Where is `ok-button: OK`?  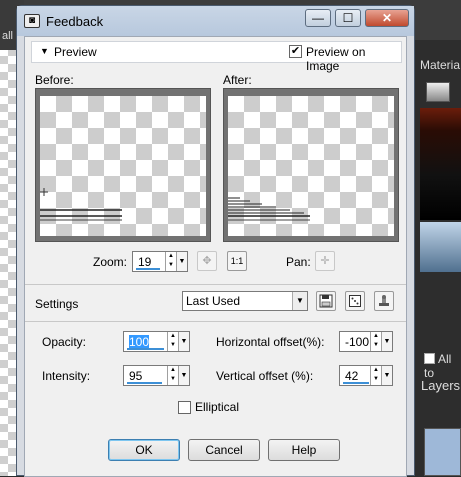 ok-button: OK is located at coordinates (144, 450).